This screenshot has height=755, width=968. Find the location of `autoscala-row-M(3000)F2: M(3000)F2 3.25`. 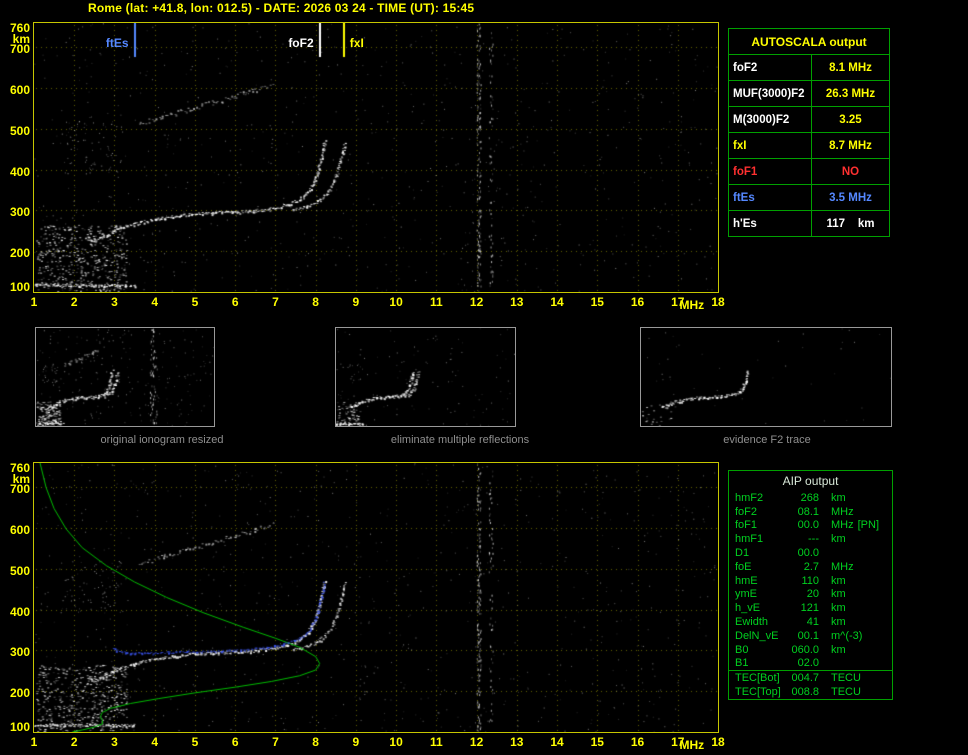

autoscala-row-M(3000)F2: M(3000)F2 3.25 is located at coordinates (809, 119).